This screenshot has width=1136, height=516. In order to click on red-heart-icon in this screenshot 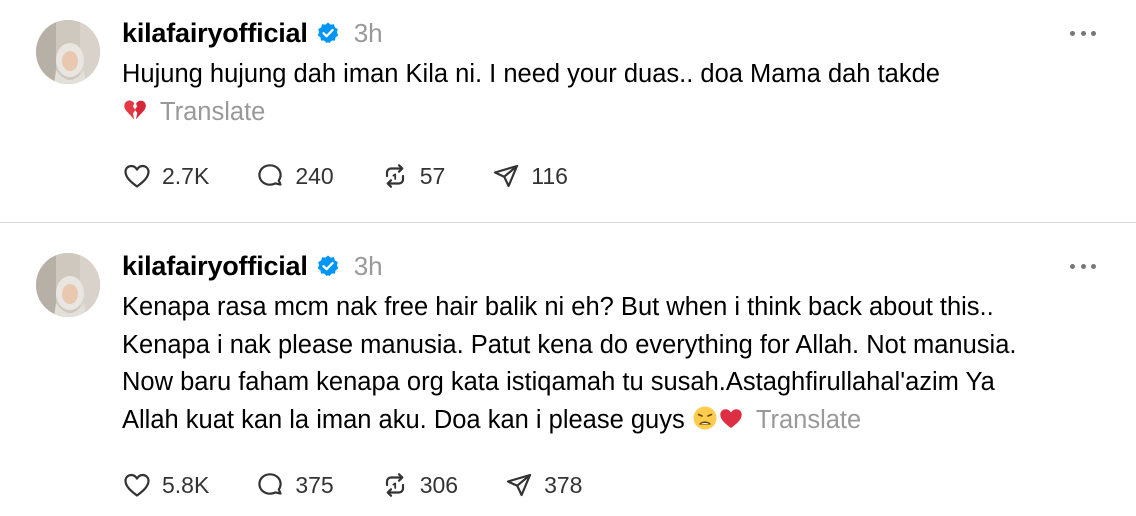, I will do `click(731, 424)`.